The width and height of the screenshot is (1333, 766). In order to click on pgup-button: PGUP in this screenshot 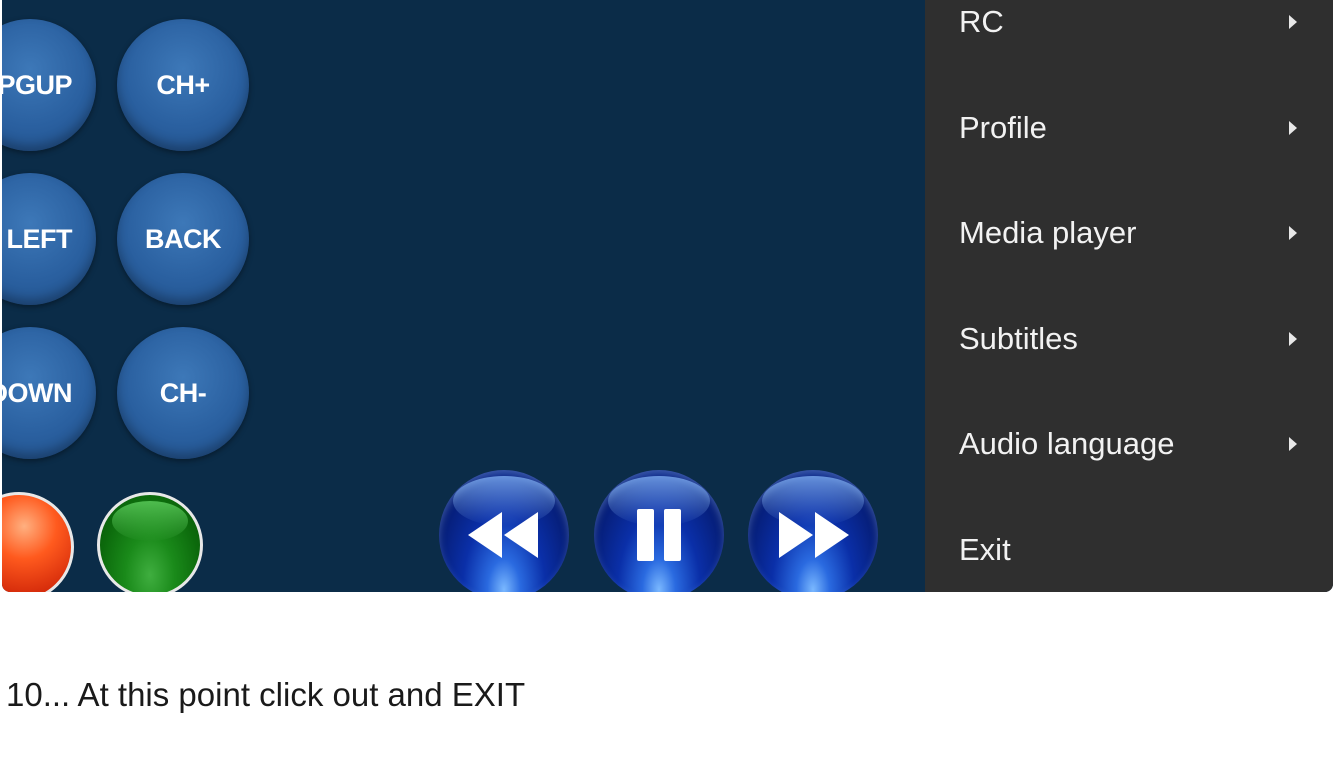, I will do `click(49, 85)`.